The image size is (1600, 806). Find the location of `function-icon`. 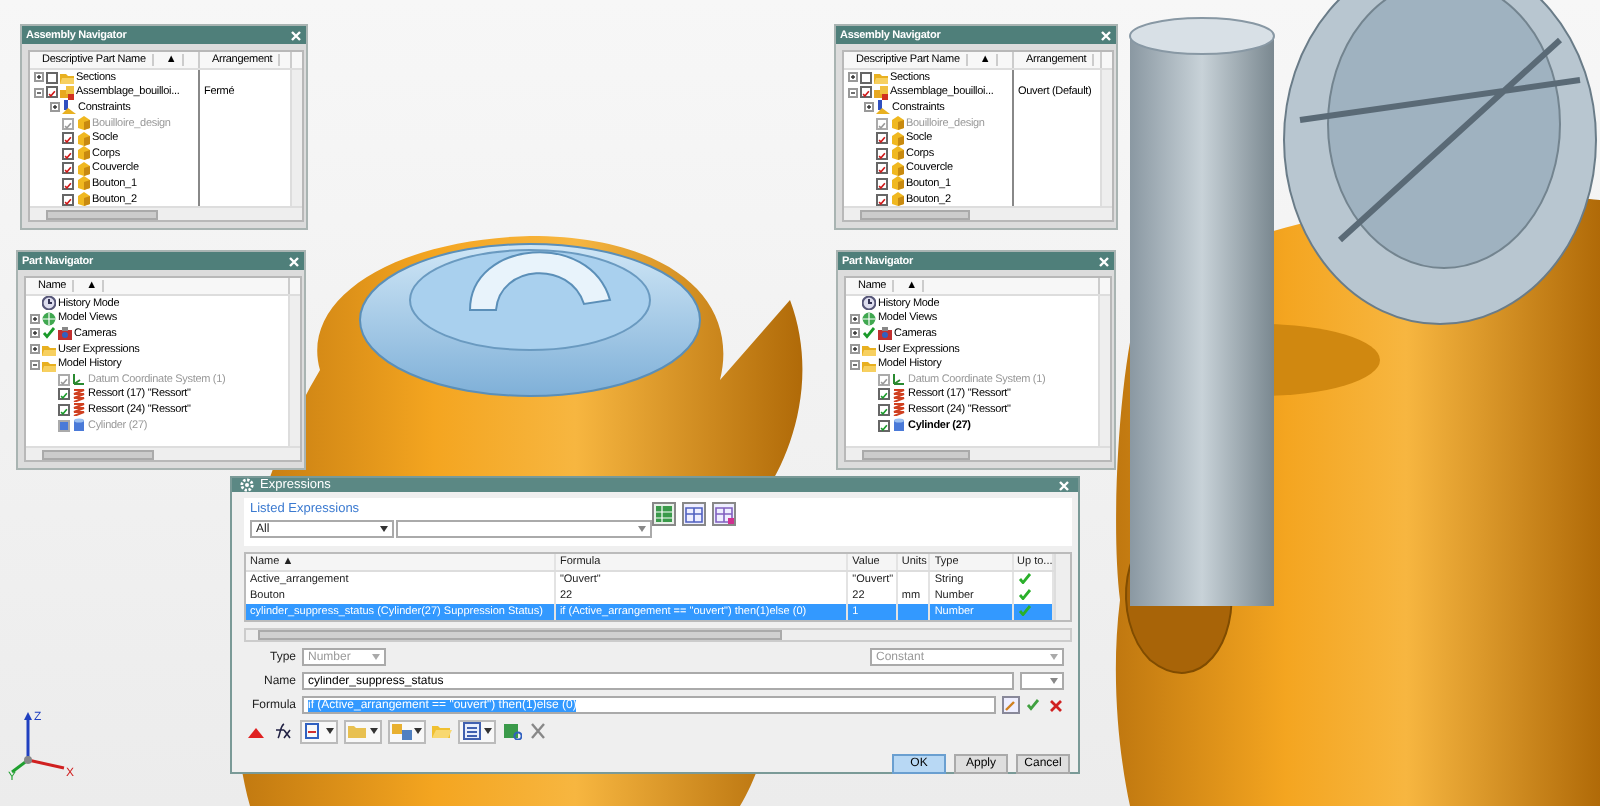

function-icon is located at coordinates (284, 731).